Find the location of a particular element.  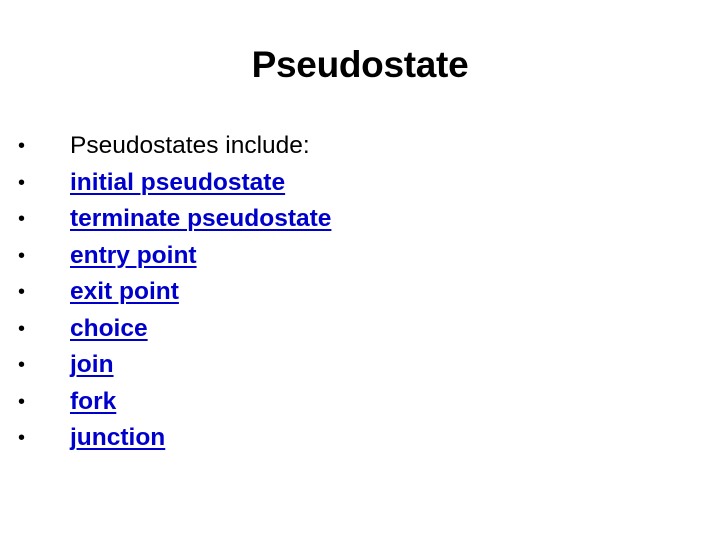

list-item: • Pseudostates include: is located at coordinates (174, 146).